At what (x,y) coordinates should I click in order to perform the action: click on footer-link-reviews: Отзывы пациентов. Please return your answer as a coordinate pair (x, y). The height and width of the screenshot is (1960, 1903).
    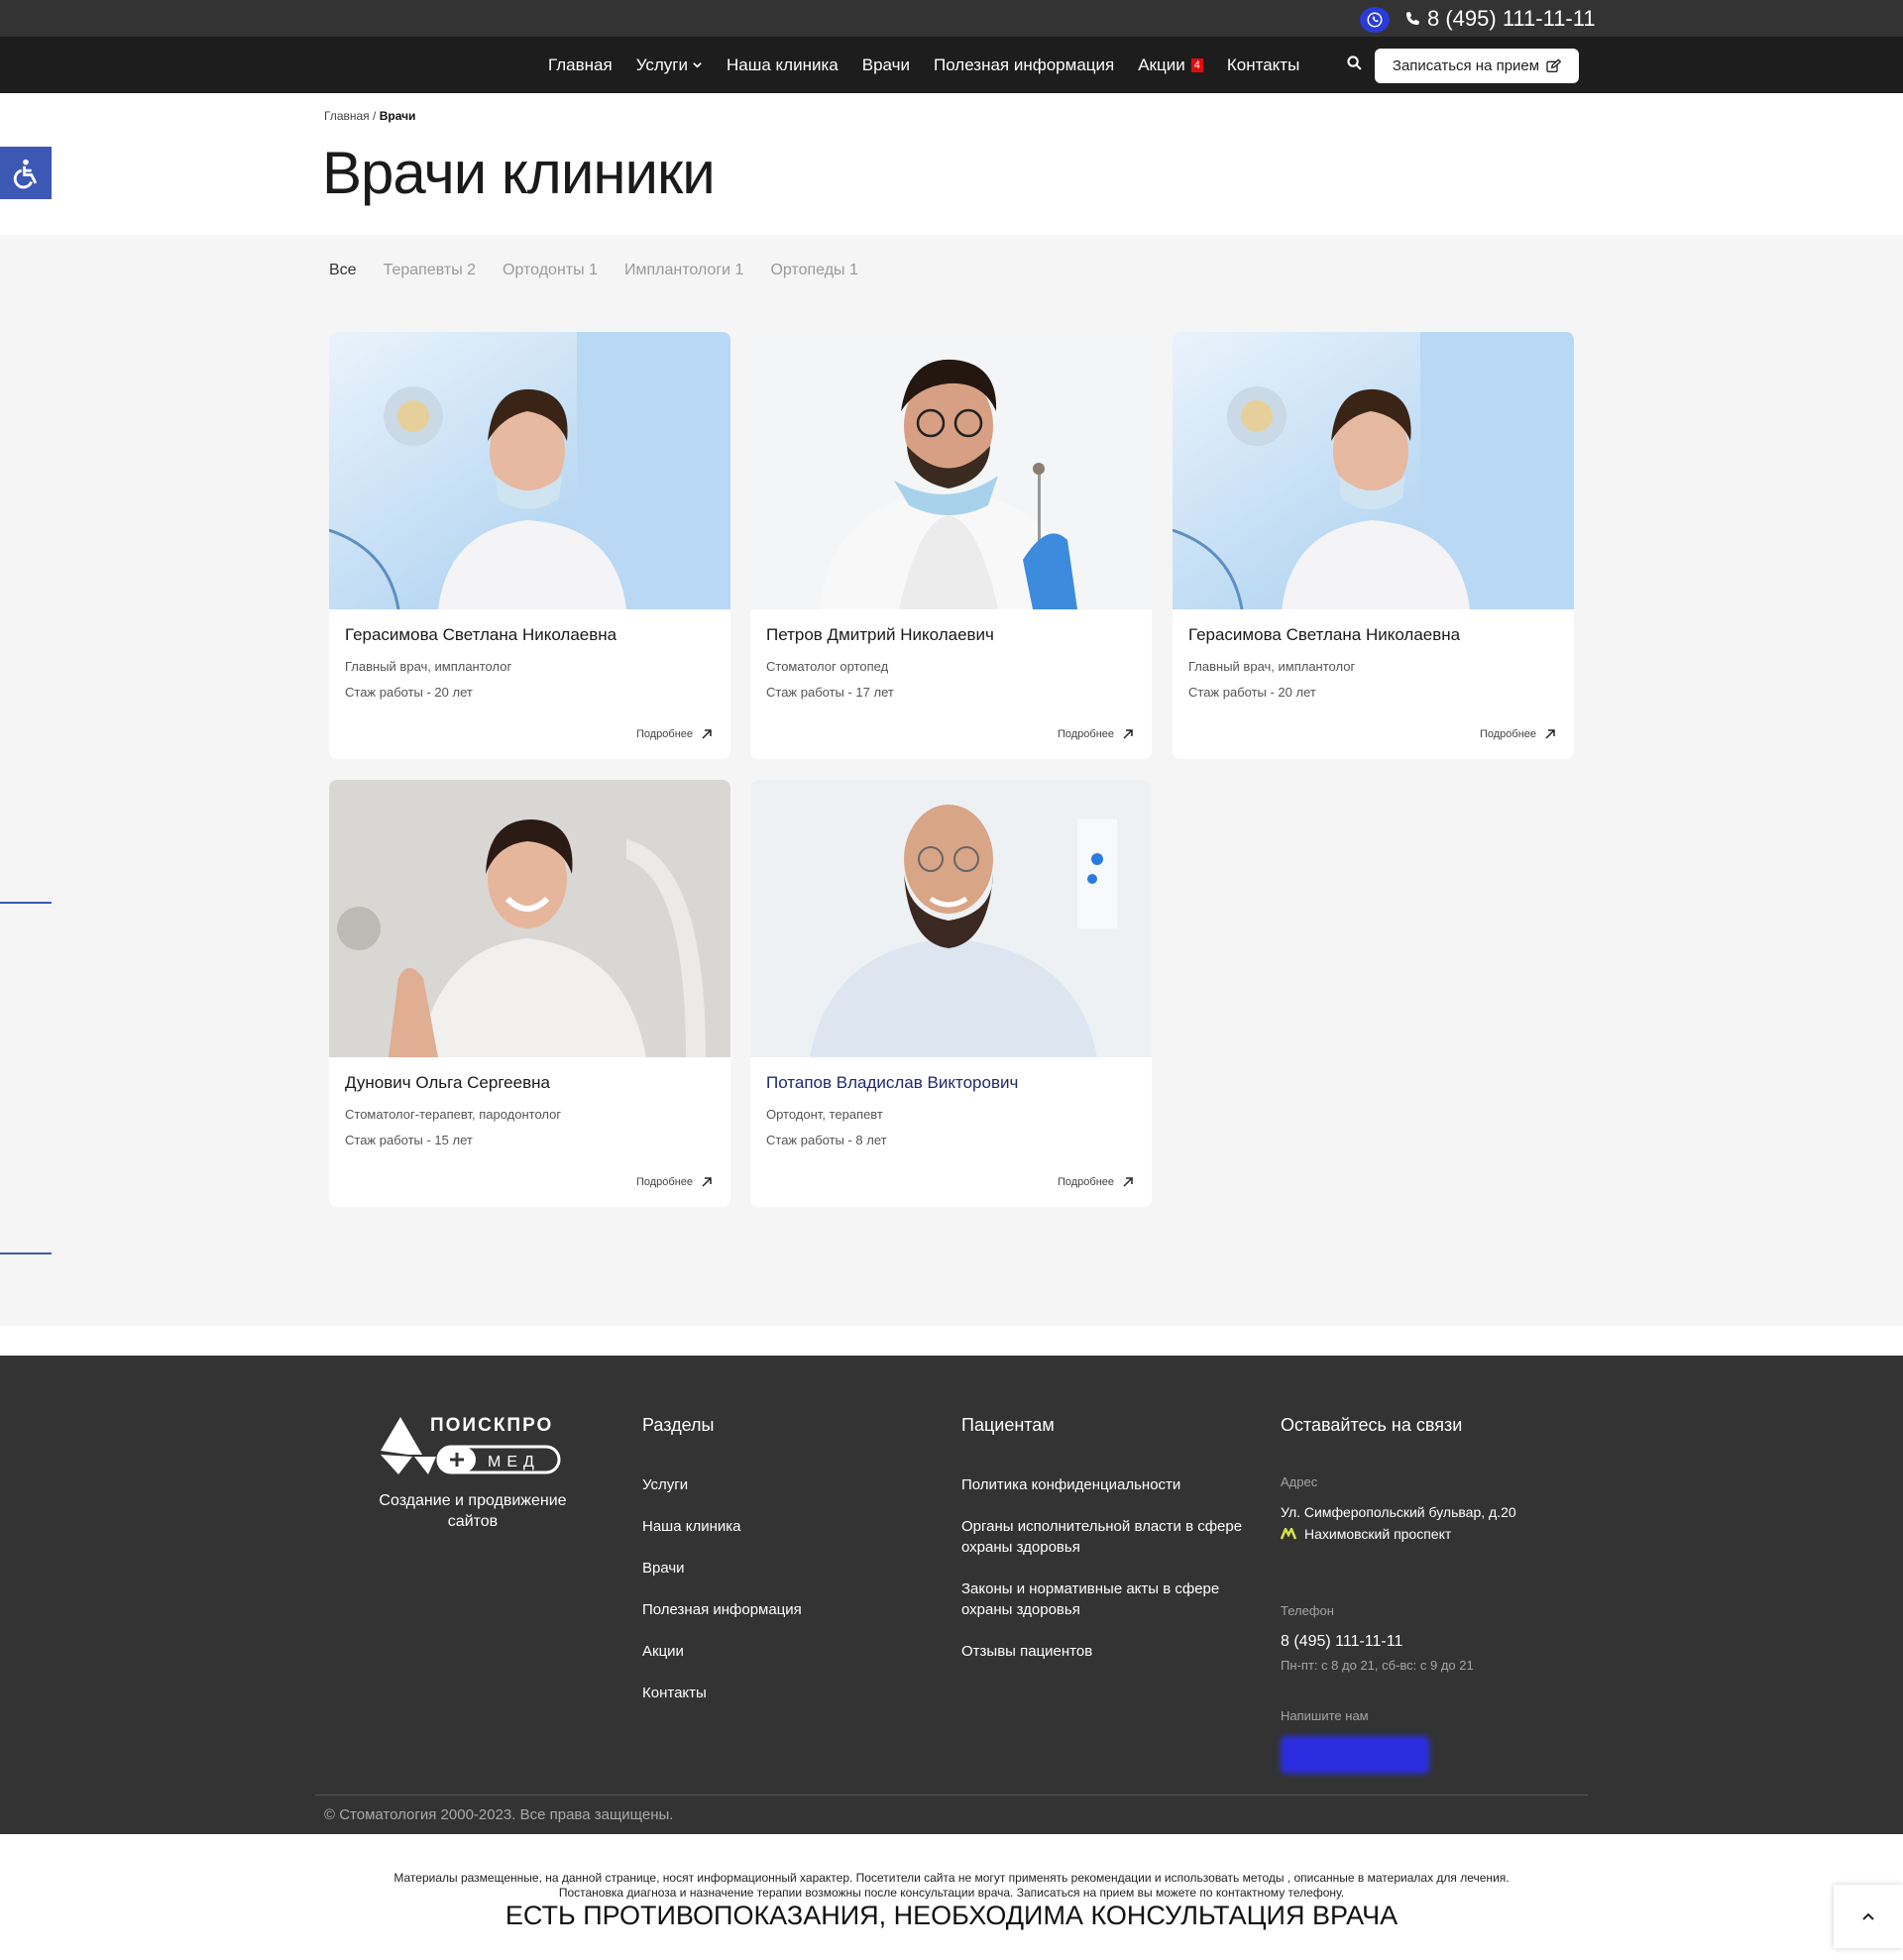
    Looking at the image, I should click on (1115, 1651).